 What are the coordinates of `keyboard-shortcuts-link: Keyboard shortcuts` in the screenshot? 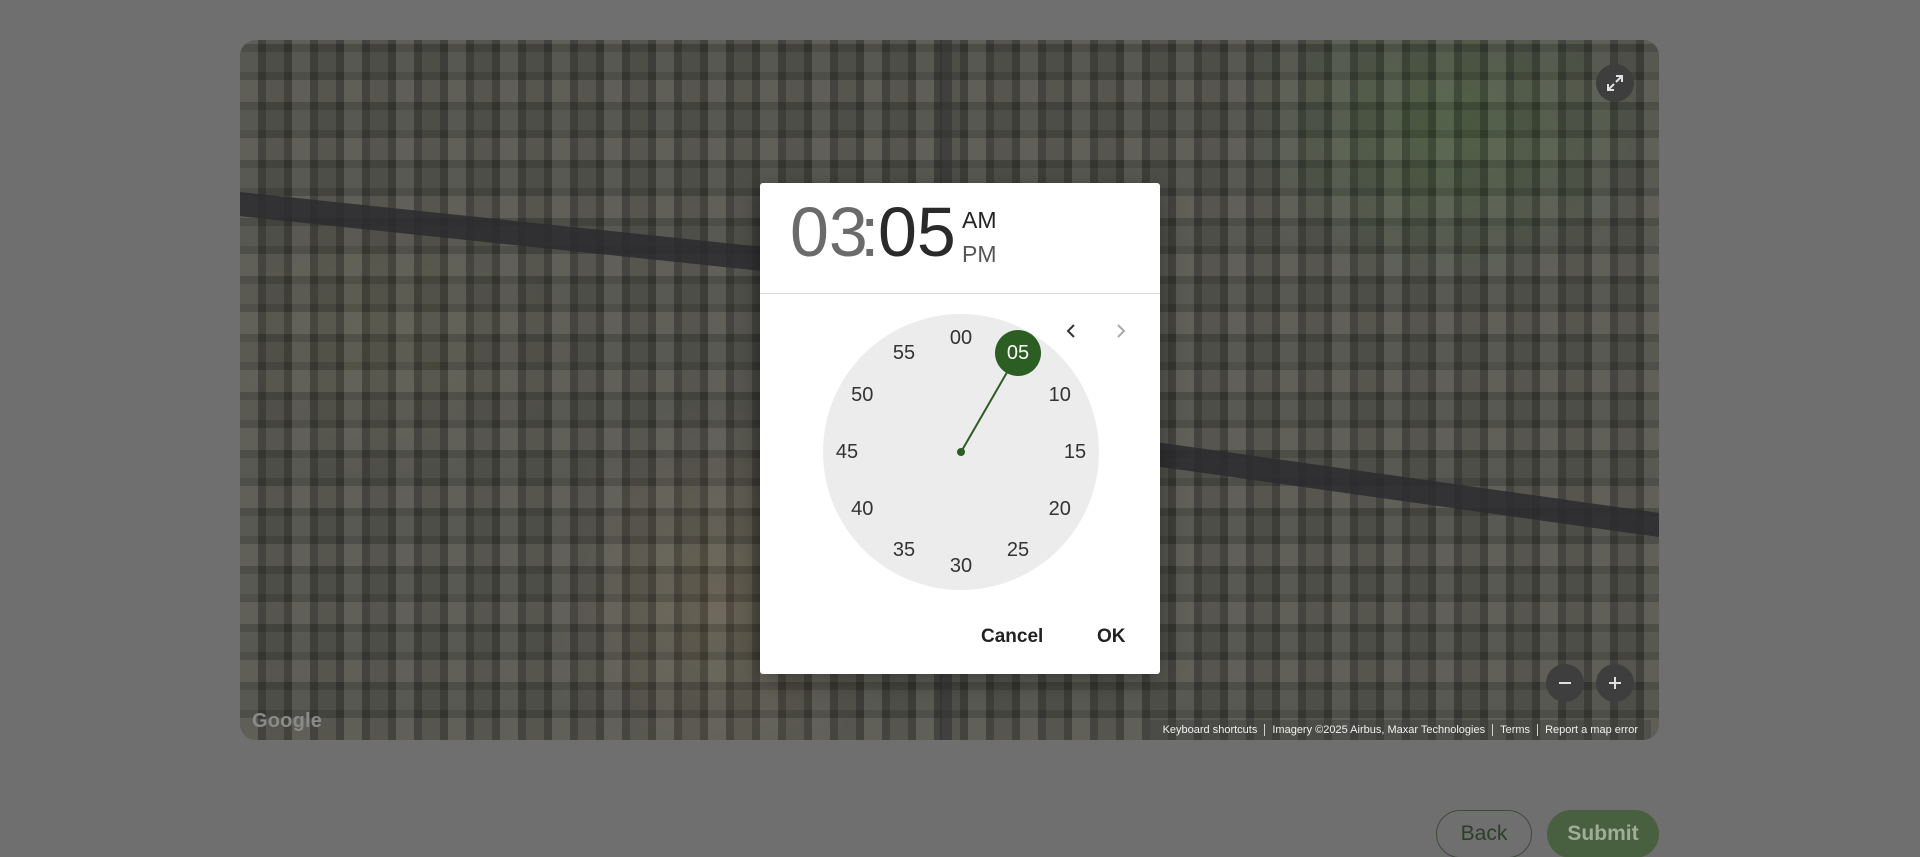 It's located at (1210, 730).